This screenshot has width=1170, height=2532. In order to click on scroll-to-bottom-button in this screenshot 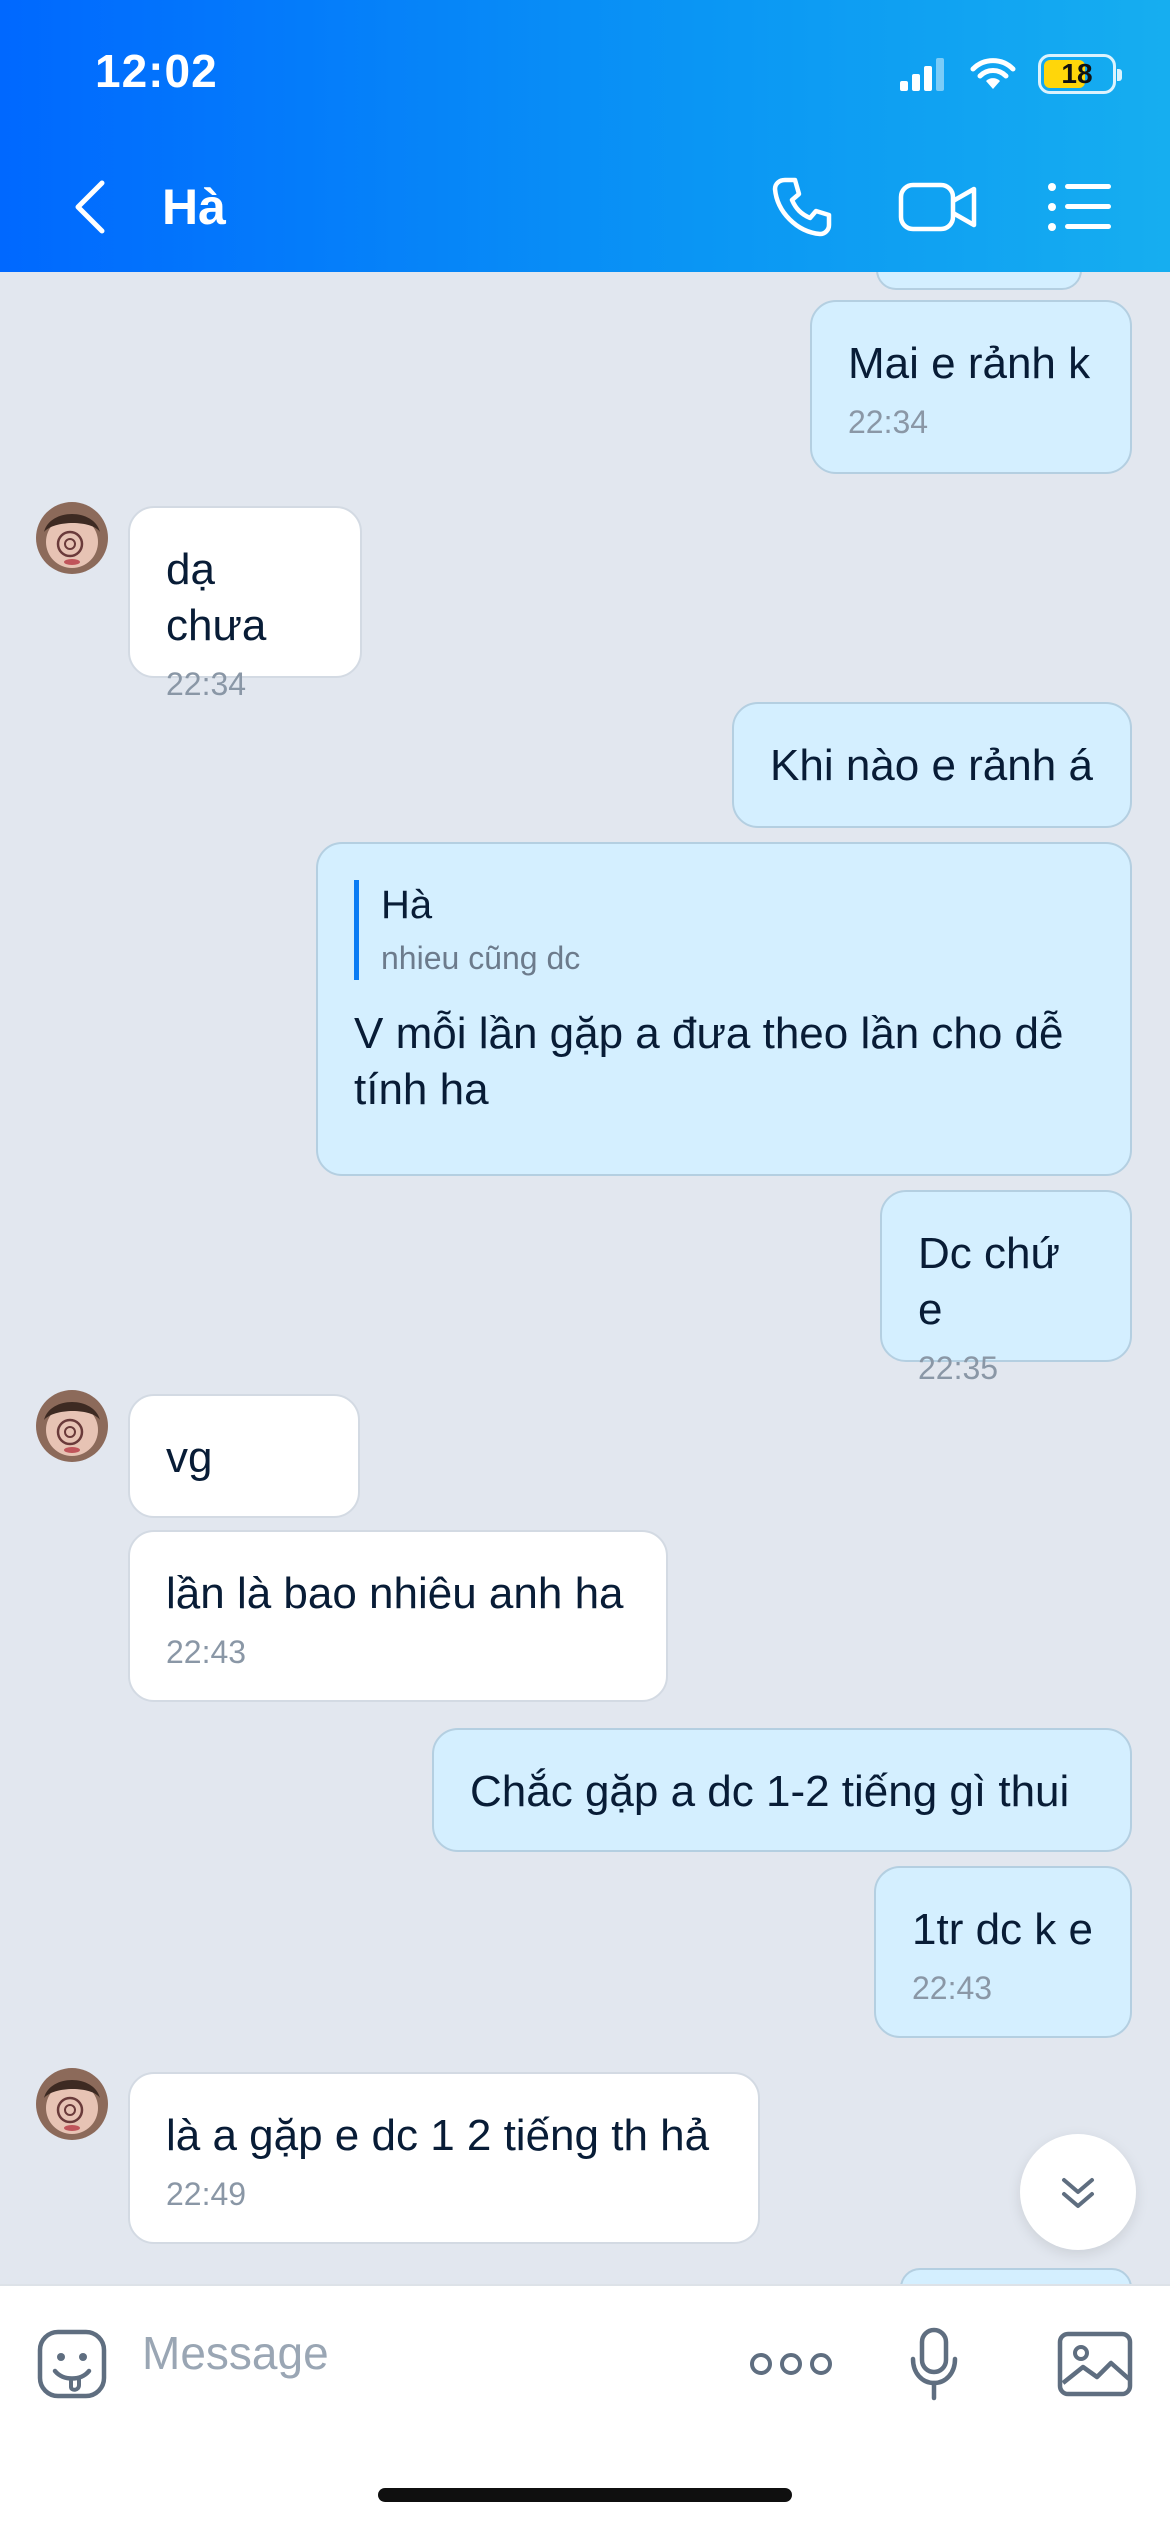, I will do `click(1078, 2192)`.